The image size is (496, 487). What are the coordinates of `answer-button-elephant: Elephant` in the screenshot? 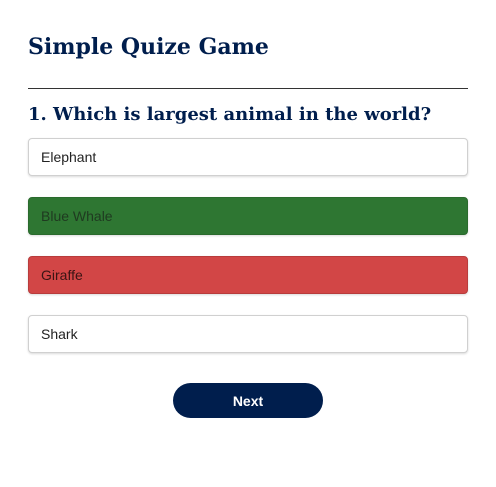 It's located at (248, 157).